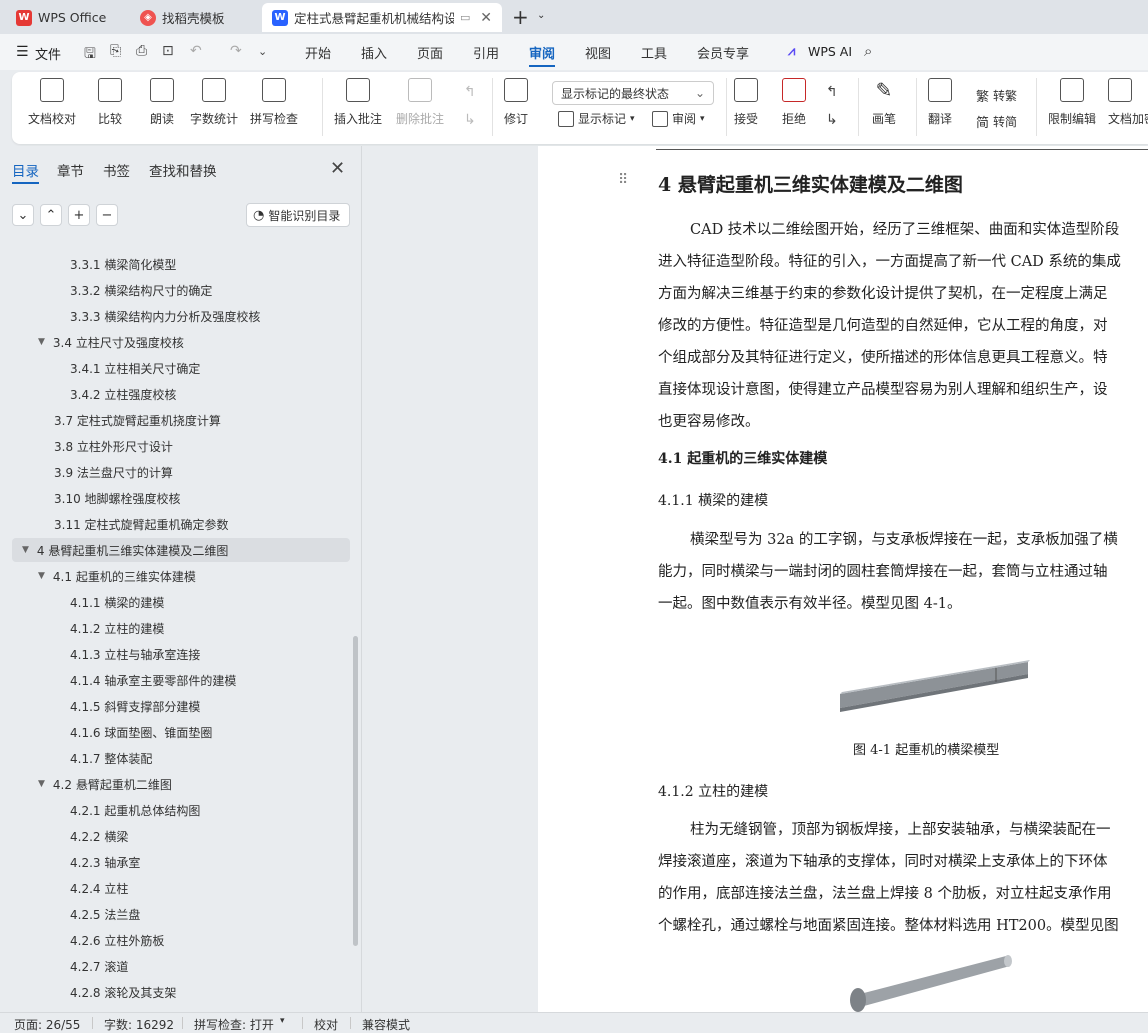 The width and height of the screenshot is (1148, 1033). I want to click on toc-item: 3.4.2 立柱强度校核, so click(170, 394).